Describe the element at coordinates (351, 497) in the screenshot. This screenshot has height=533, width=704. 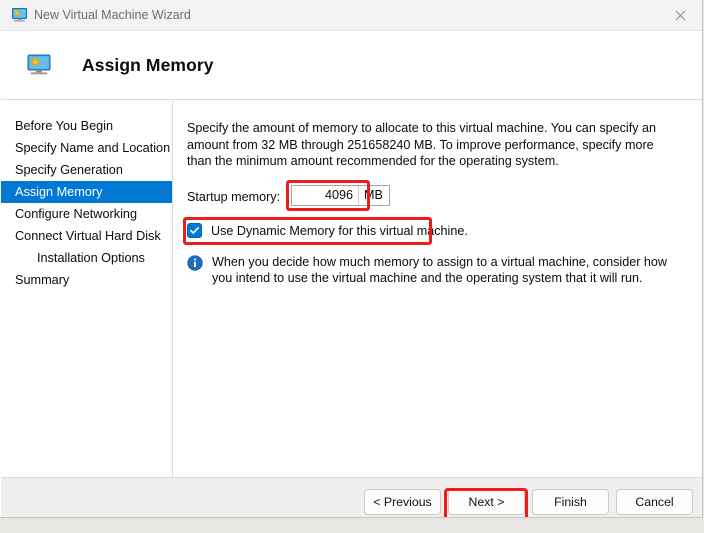
I see `wizard-footer: < Previous Next > Finish Cancel` at that location.